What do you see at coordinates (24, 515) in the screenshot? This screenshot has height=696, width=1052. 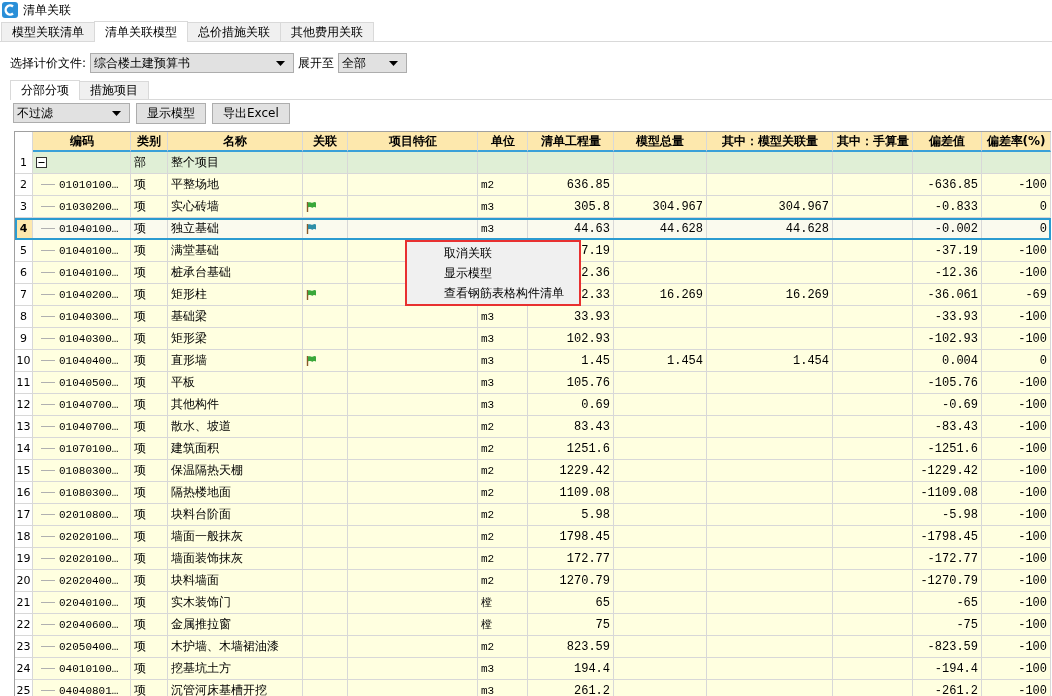 I see `row-number: 17` at bounding box center [24, 515].